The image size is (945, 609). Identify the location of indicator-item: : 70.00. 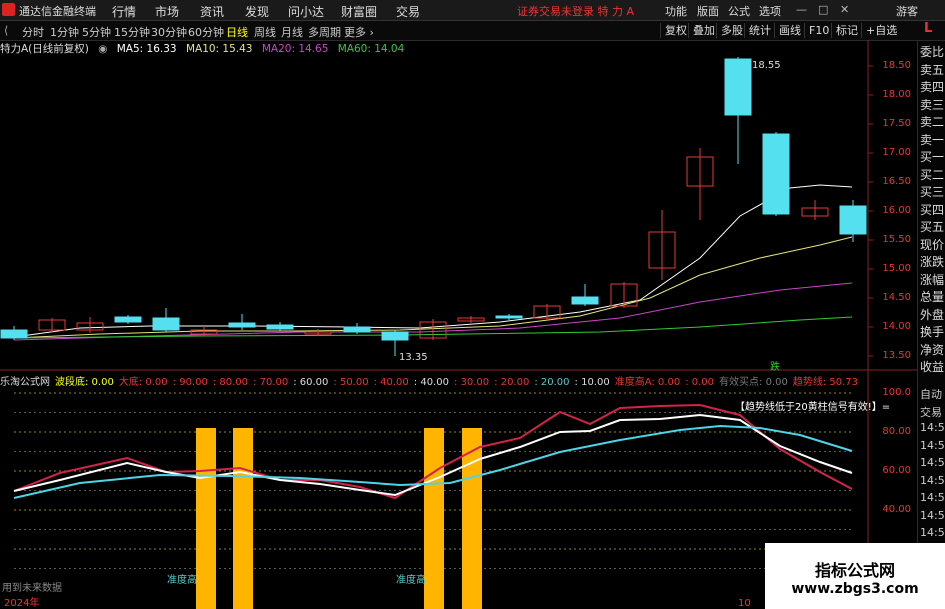
(271, 382).